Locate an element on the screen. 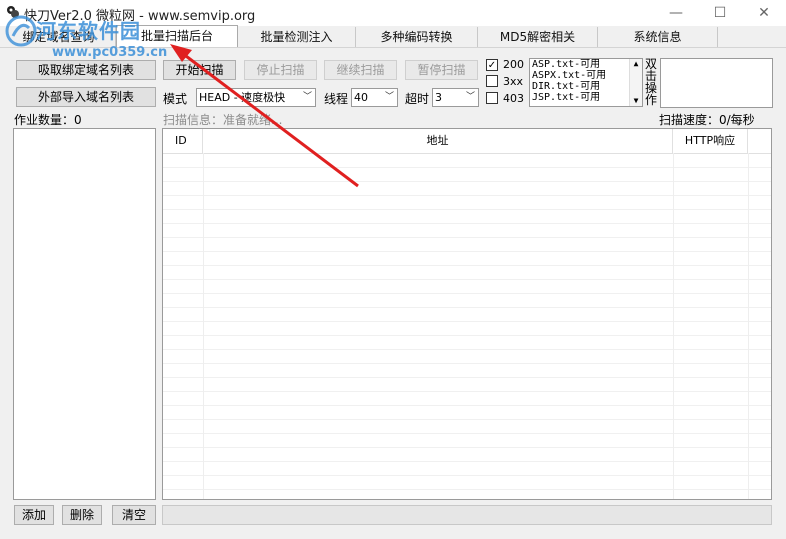 This screenshot has height=539, width=786. column-header-http-response: HTTP响应 is located at coordinates (710, 141).